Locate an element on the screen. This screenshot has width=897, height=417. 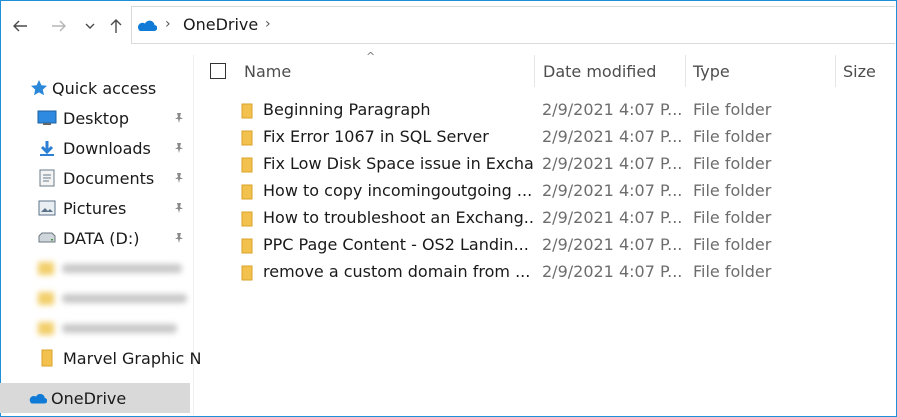
arrow-right-icon is located at coordinates (59, 26).